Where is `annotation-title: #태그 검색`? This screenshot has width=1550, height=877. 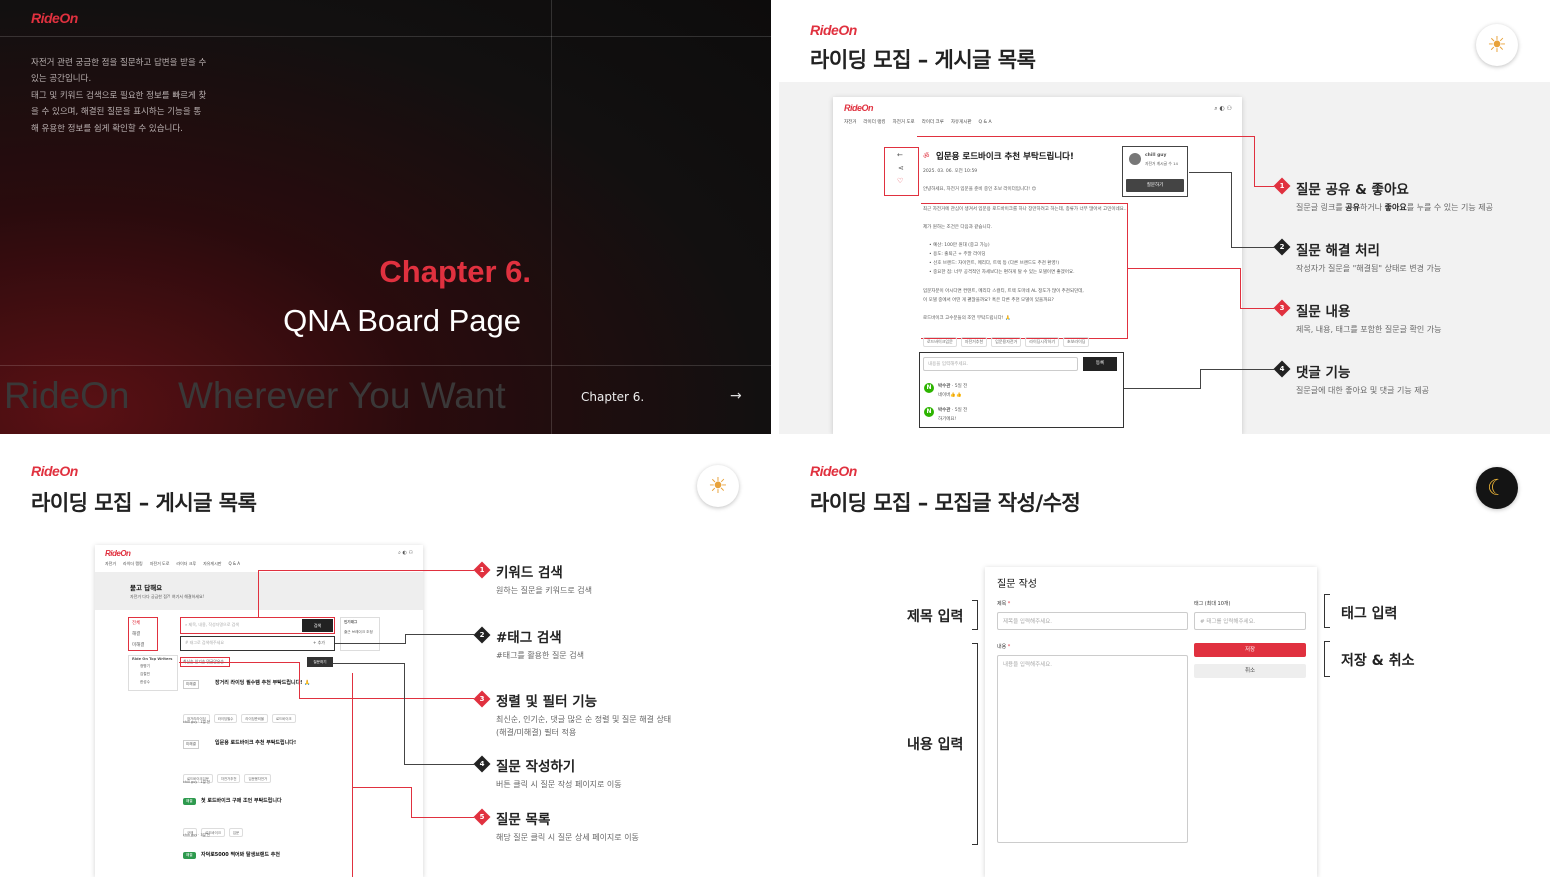 annotation-title: #태그 검색 is located at coordinates (529, 638).